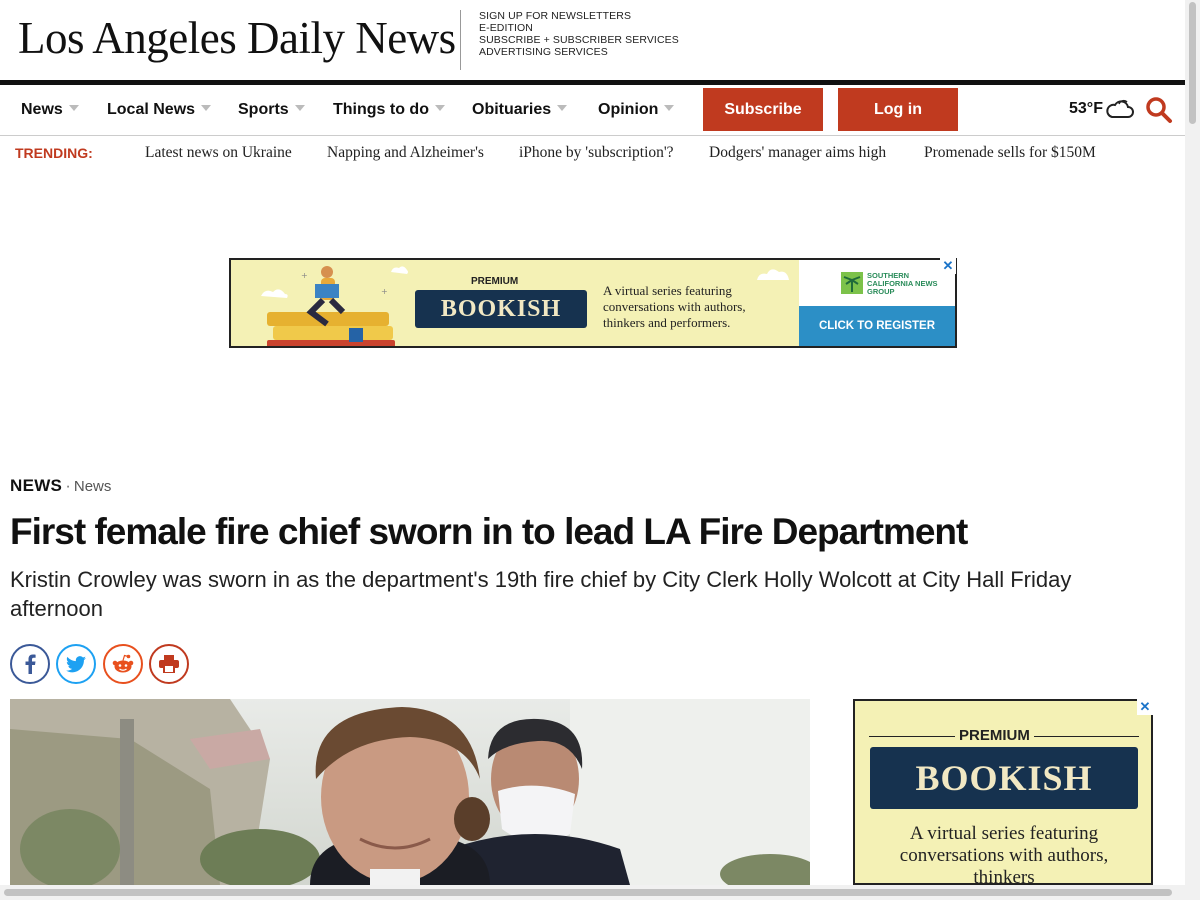 Image resolution: width=1200 pixels, height=900 pixels. I want to click on login-button: Log in, so click(898, 109).